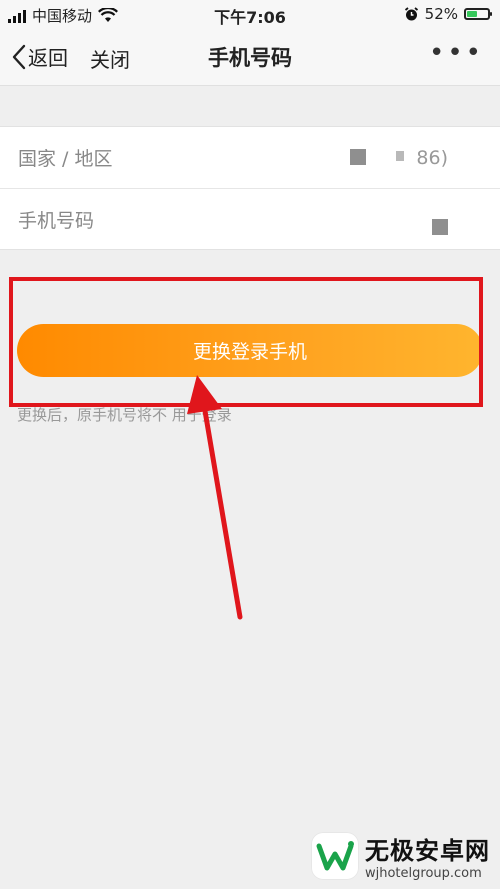 This screenshot has height=889, width=500. What do you see at coordinates (250, 157) in the screenshot?
I see `country-region-row: 国家 / 地区 86)` at bounding box center [250, 157].